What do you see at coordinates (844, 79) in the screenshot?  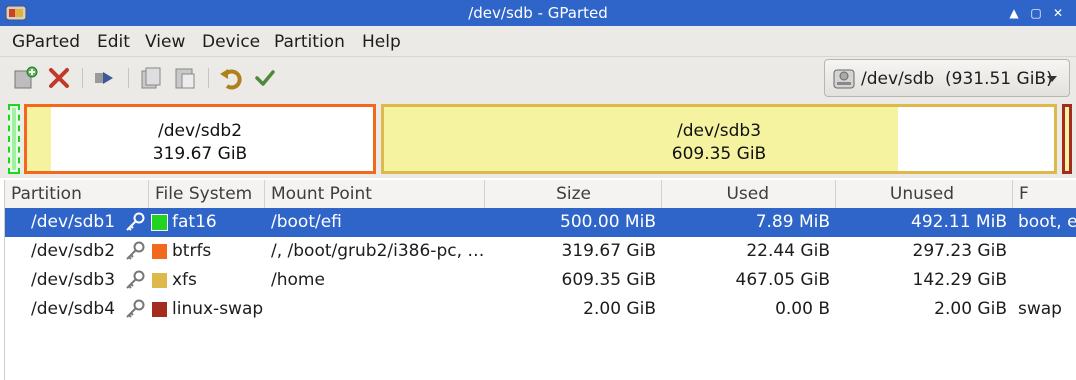 I see `hard-disk-icon` at bounding box center [844, 79].